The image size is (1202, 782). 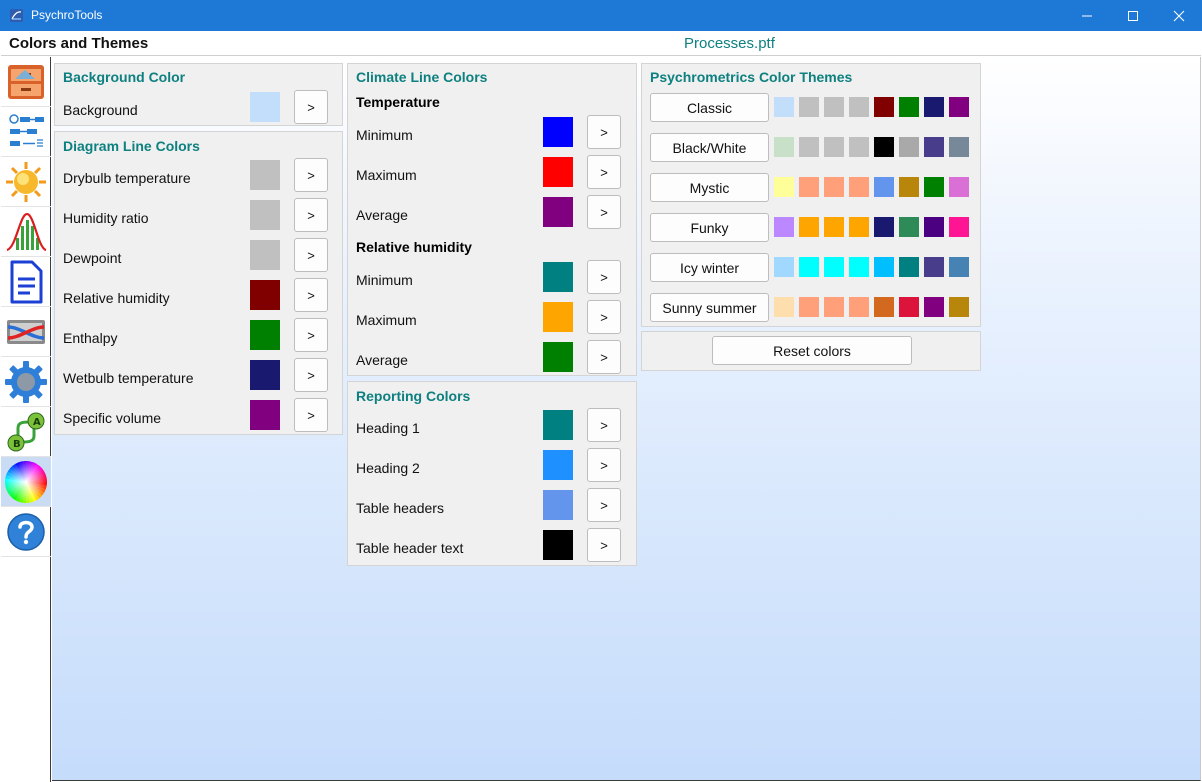 I want to click on reset-colors-button: Reset colors, so click(x=812, y=350).